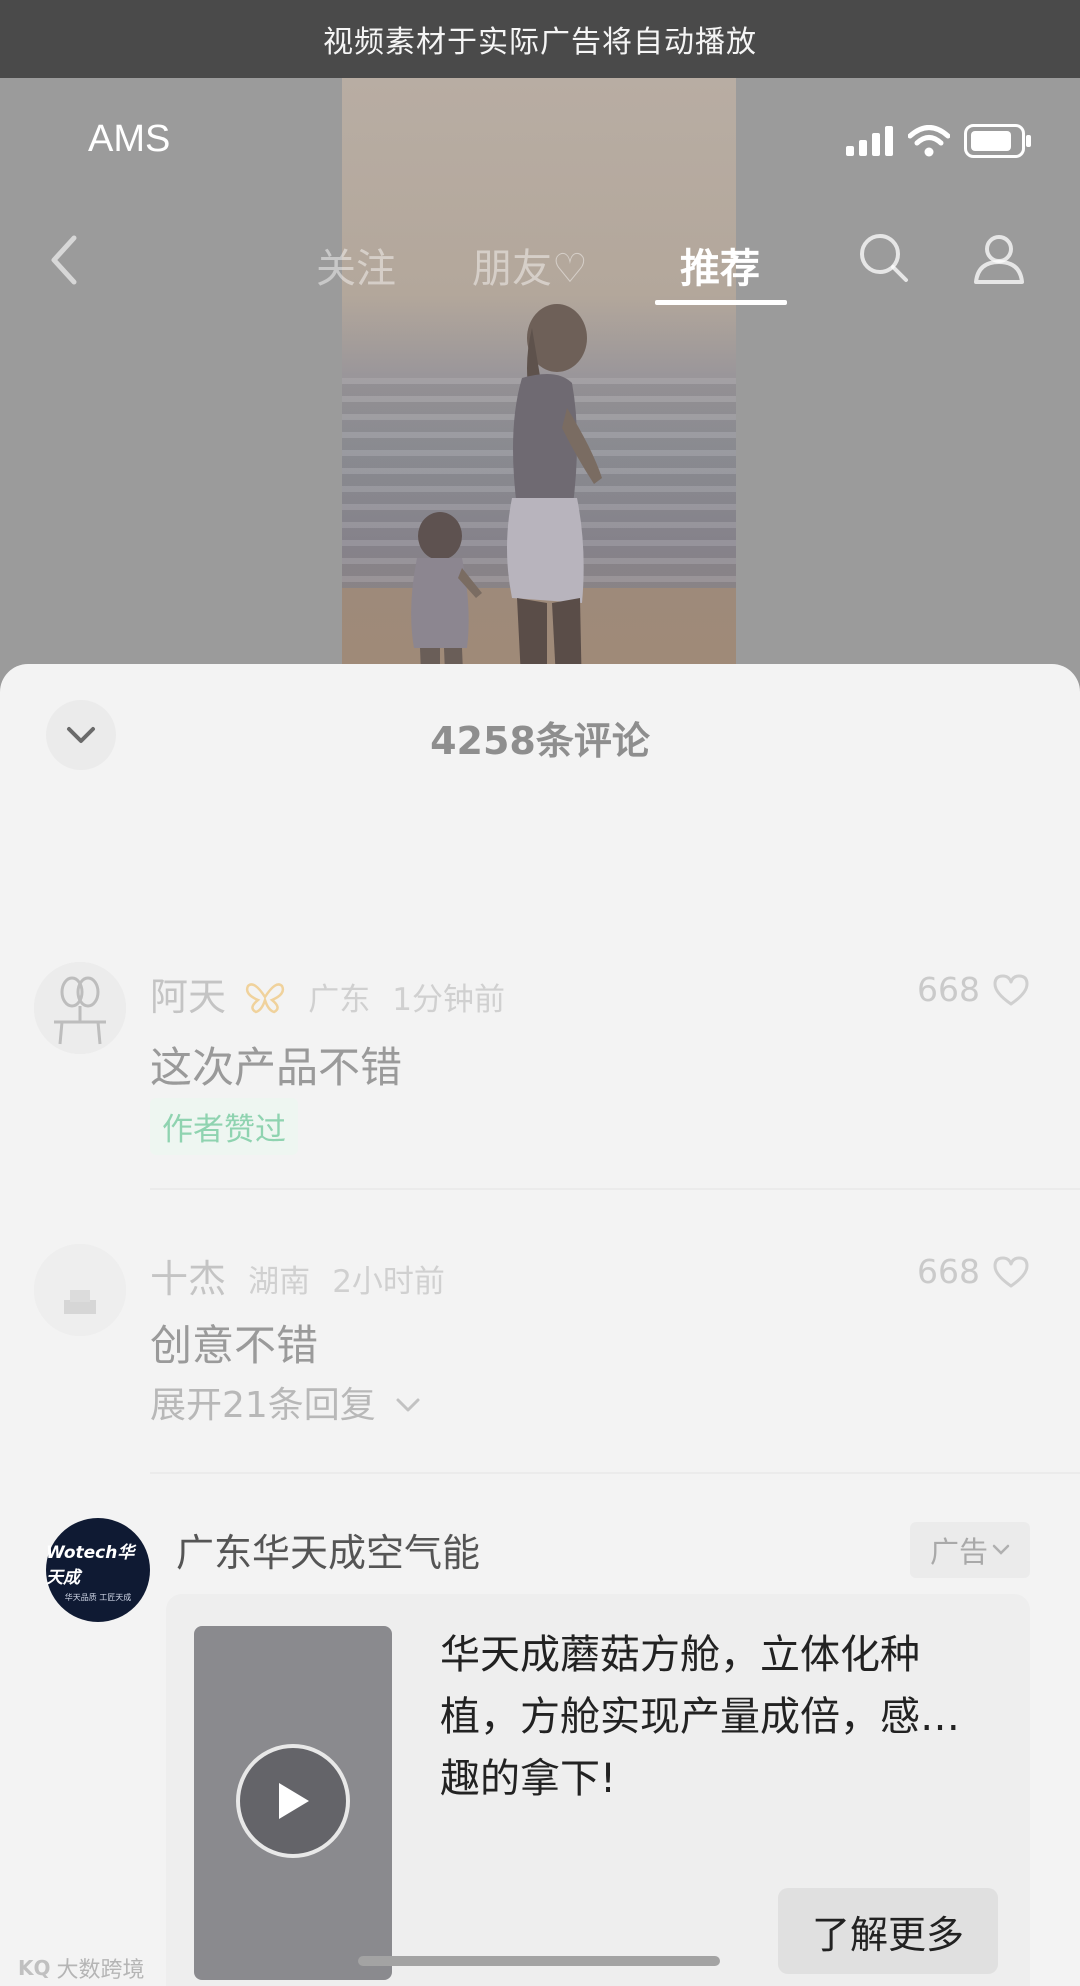 The image size is (1080, 1986). What do you see at coordinates (884, 258) in the screenshot?
I see `search-icon` at bounding box center [884, 258].